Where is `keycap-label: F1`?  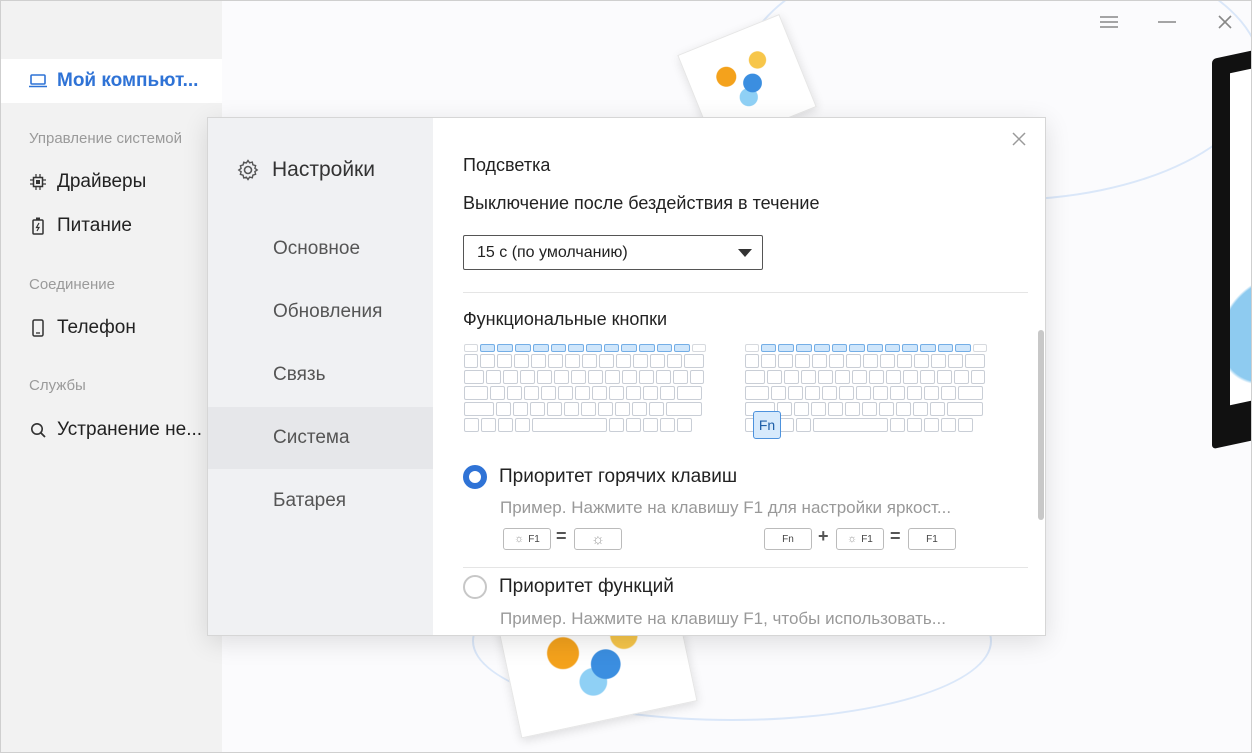 keycap-label: F1 is located at coordinates (534, 539).